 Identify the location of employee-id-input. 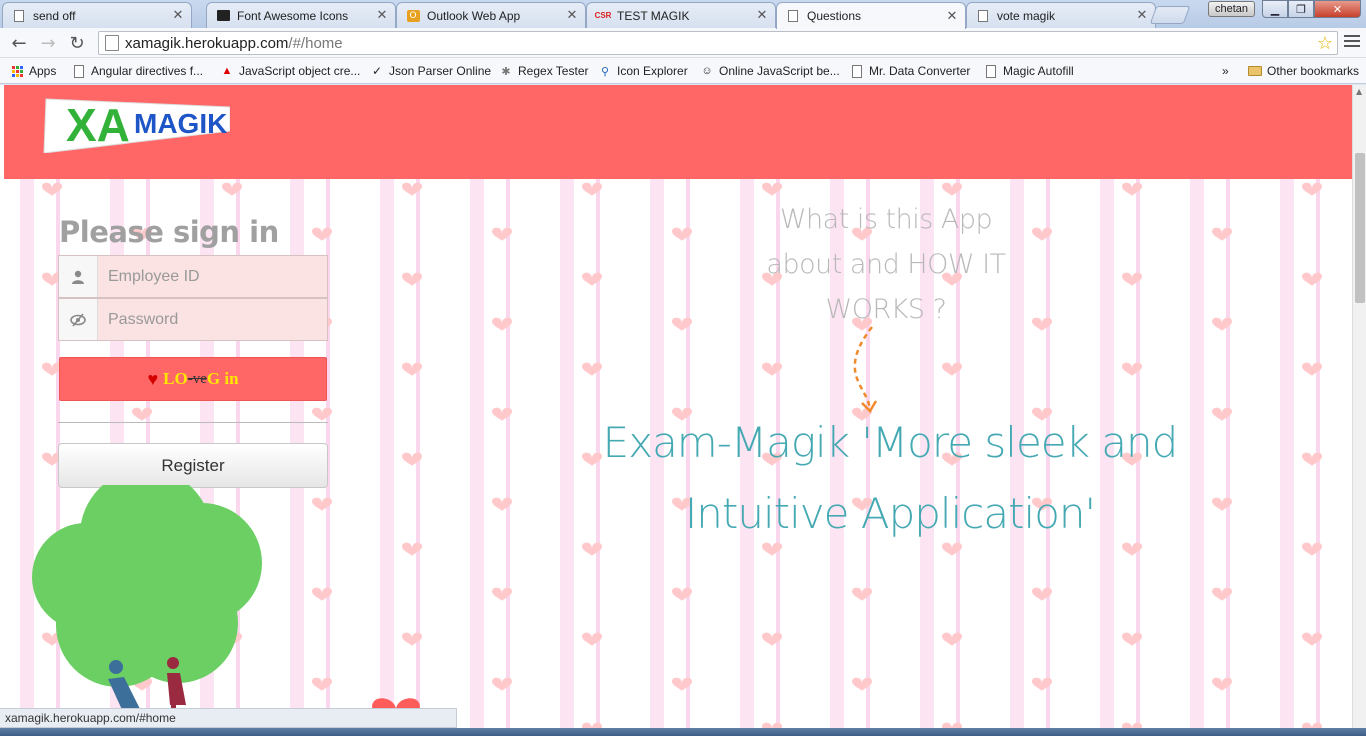
(212, 276).